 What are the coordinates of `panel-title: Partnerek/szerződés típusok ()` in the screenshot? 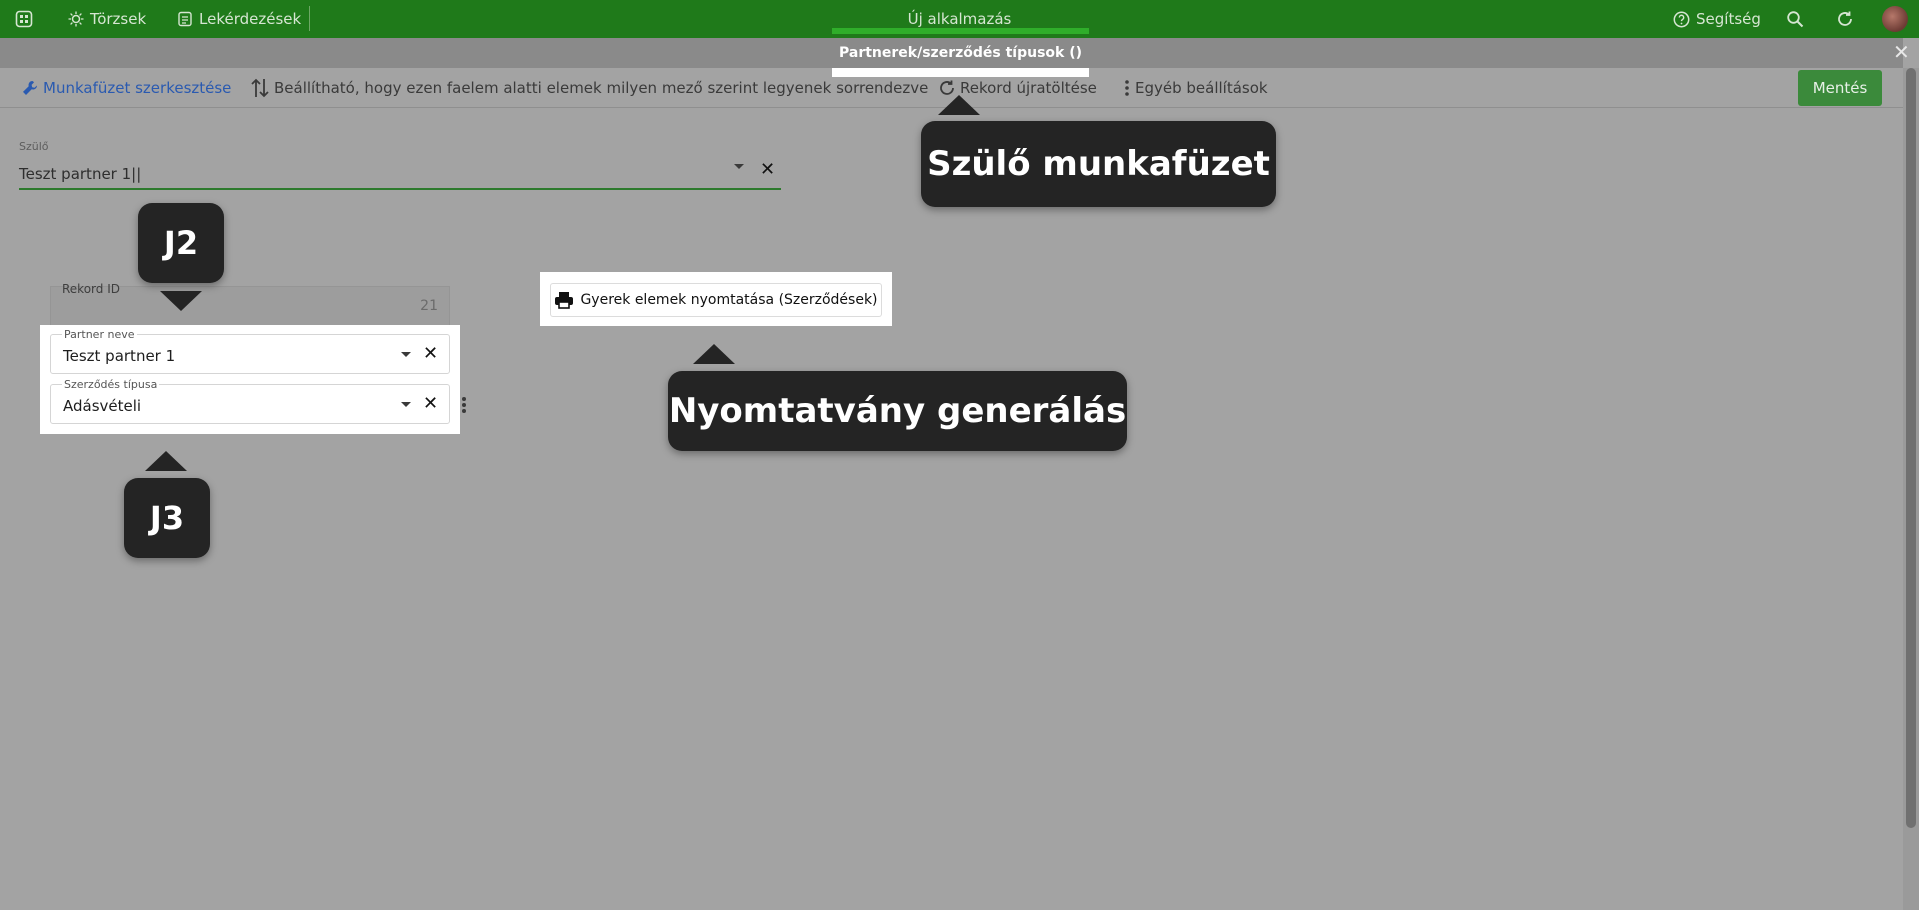 It's located at (960, 53).